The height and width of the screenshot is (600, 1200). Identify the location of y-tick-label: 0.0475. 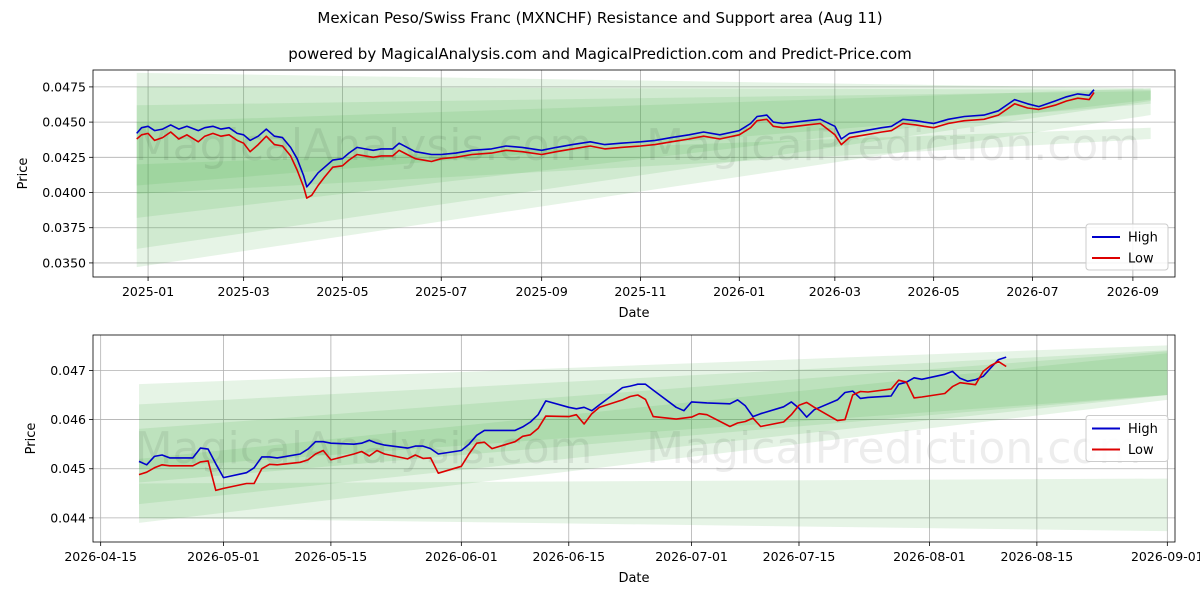
(64, 86).